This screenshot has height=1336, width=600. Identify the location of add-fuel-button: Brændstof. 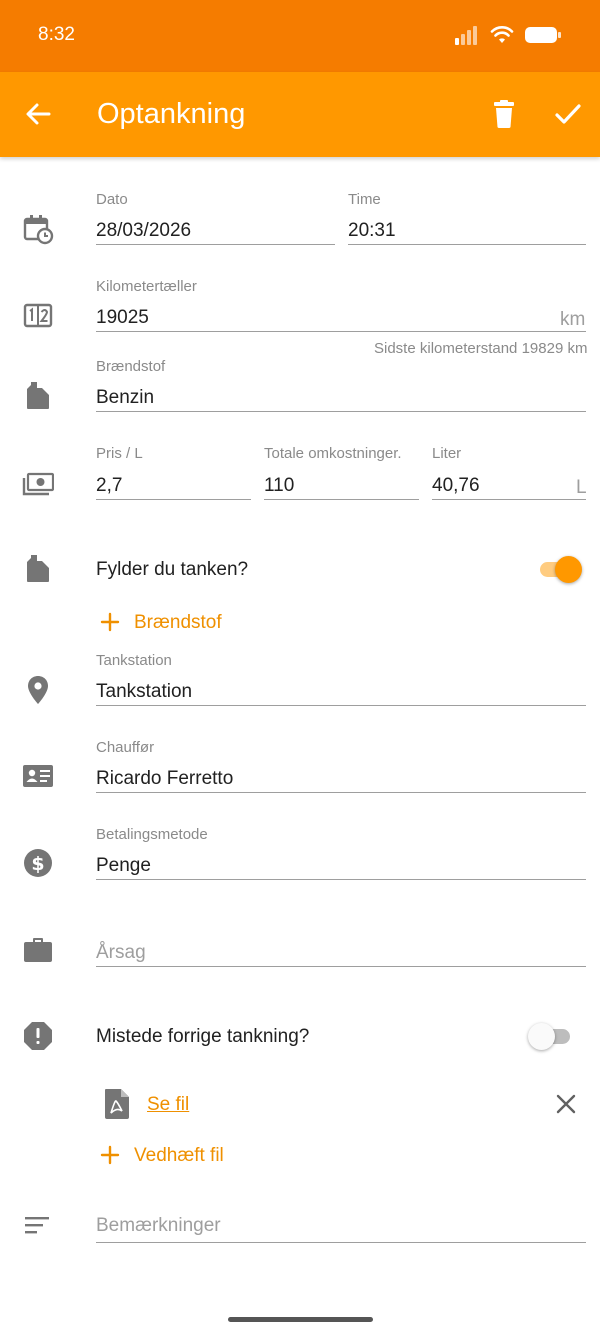
(178, 623).